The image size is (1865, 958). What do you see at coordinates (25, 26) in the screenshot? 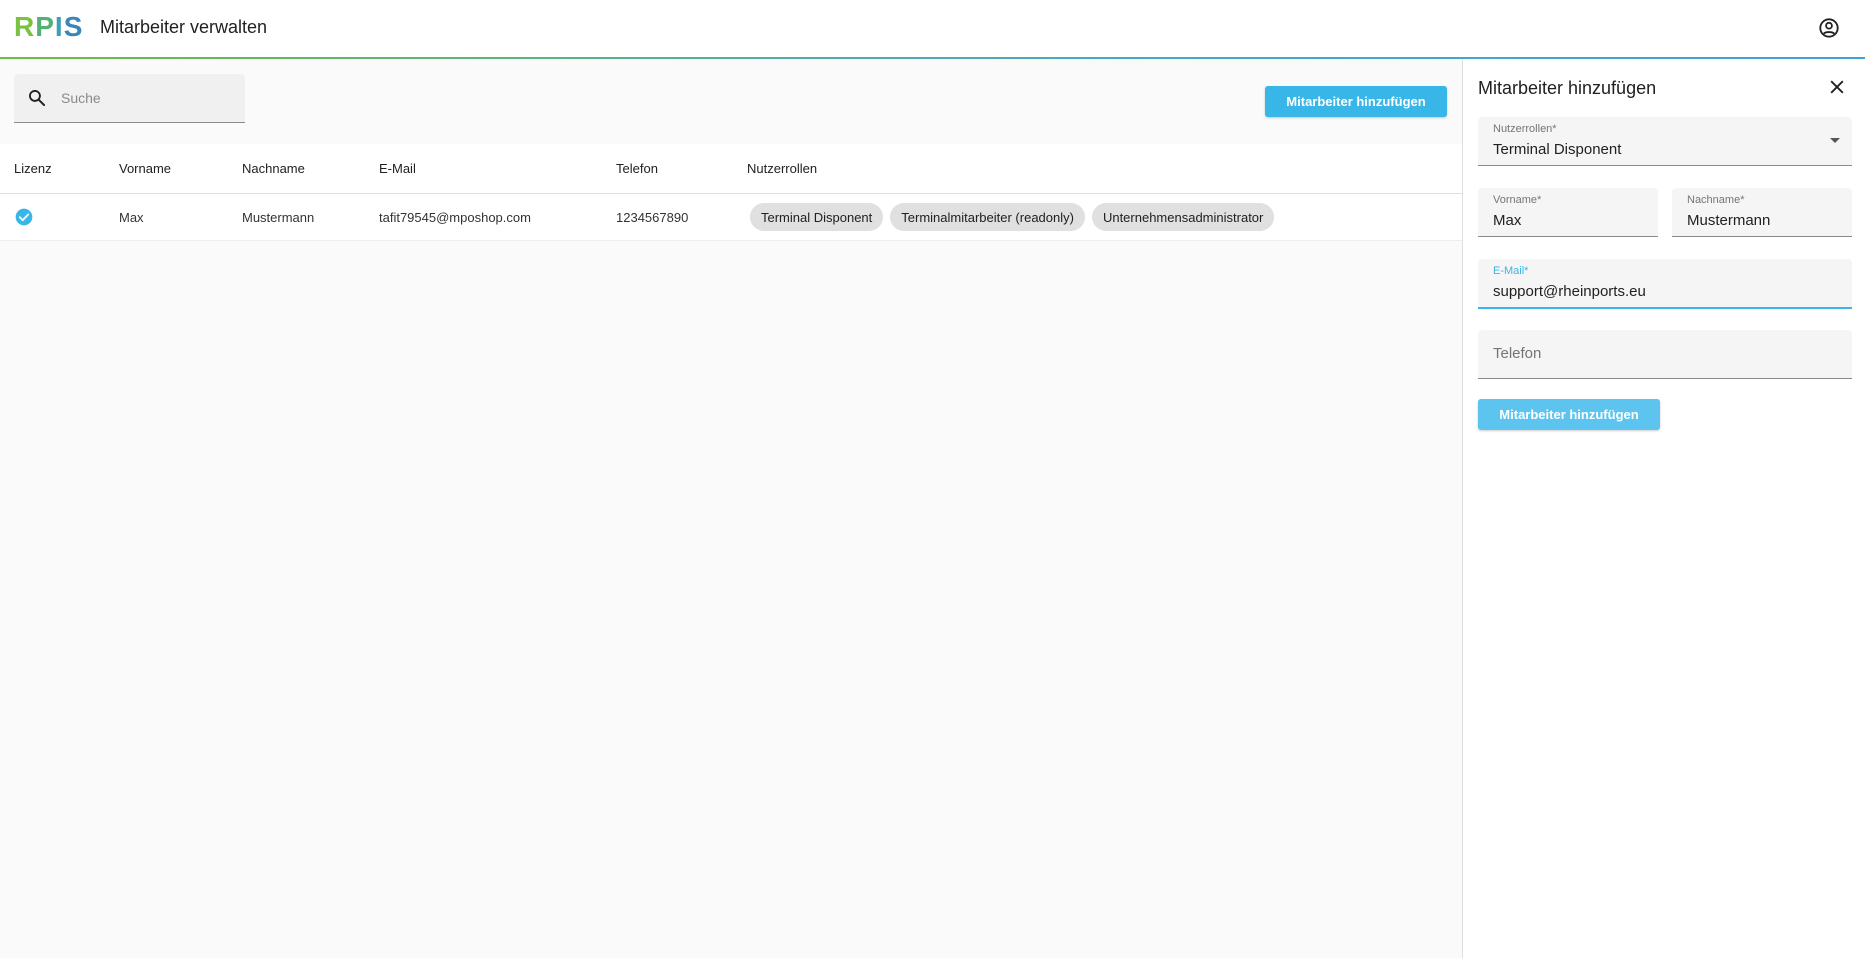
I see `logo-letter: R` at bounding box center [25, 26].